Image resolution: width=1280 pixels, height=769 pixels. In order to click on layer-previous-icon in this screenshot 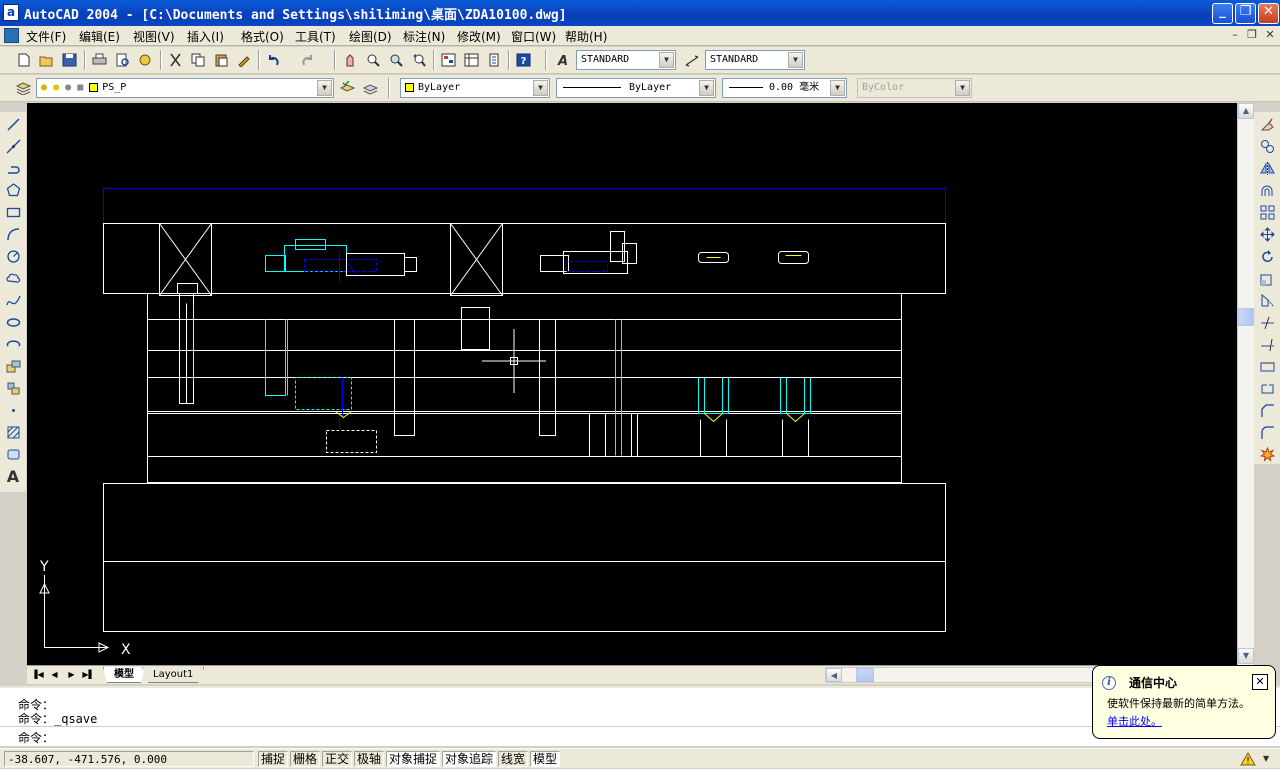, I will do `click(370, 88)`.